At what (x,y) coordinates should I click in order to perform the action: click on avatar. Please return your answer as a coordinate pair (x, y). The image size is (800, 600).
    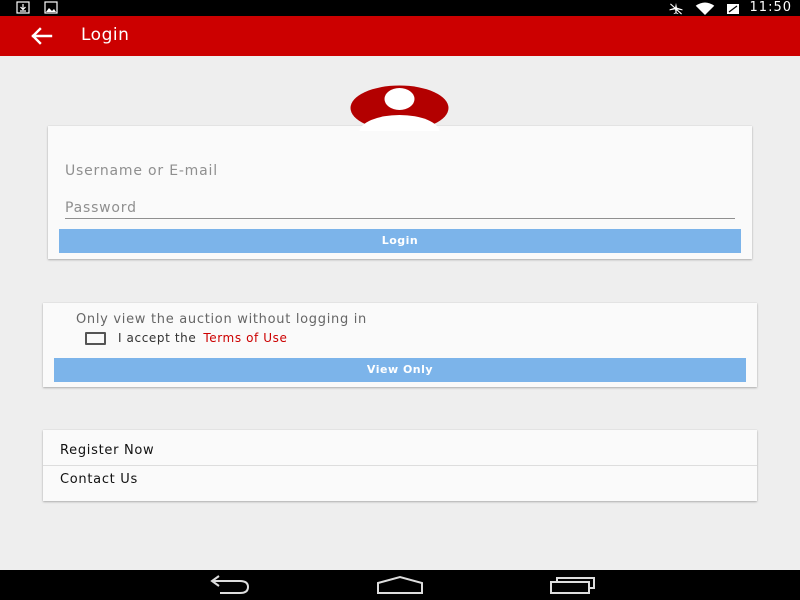
    Looking at the image, I should click on (399, 108).